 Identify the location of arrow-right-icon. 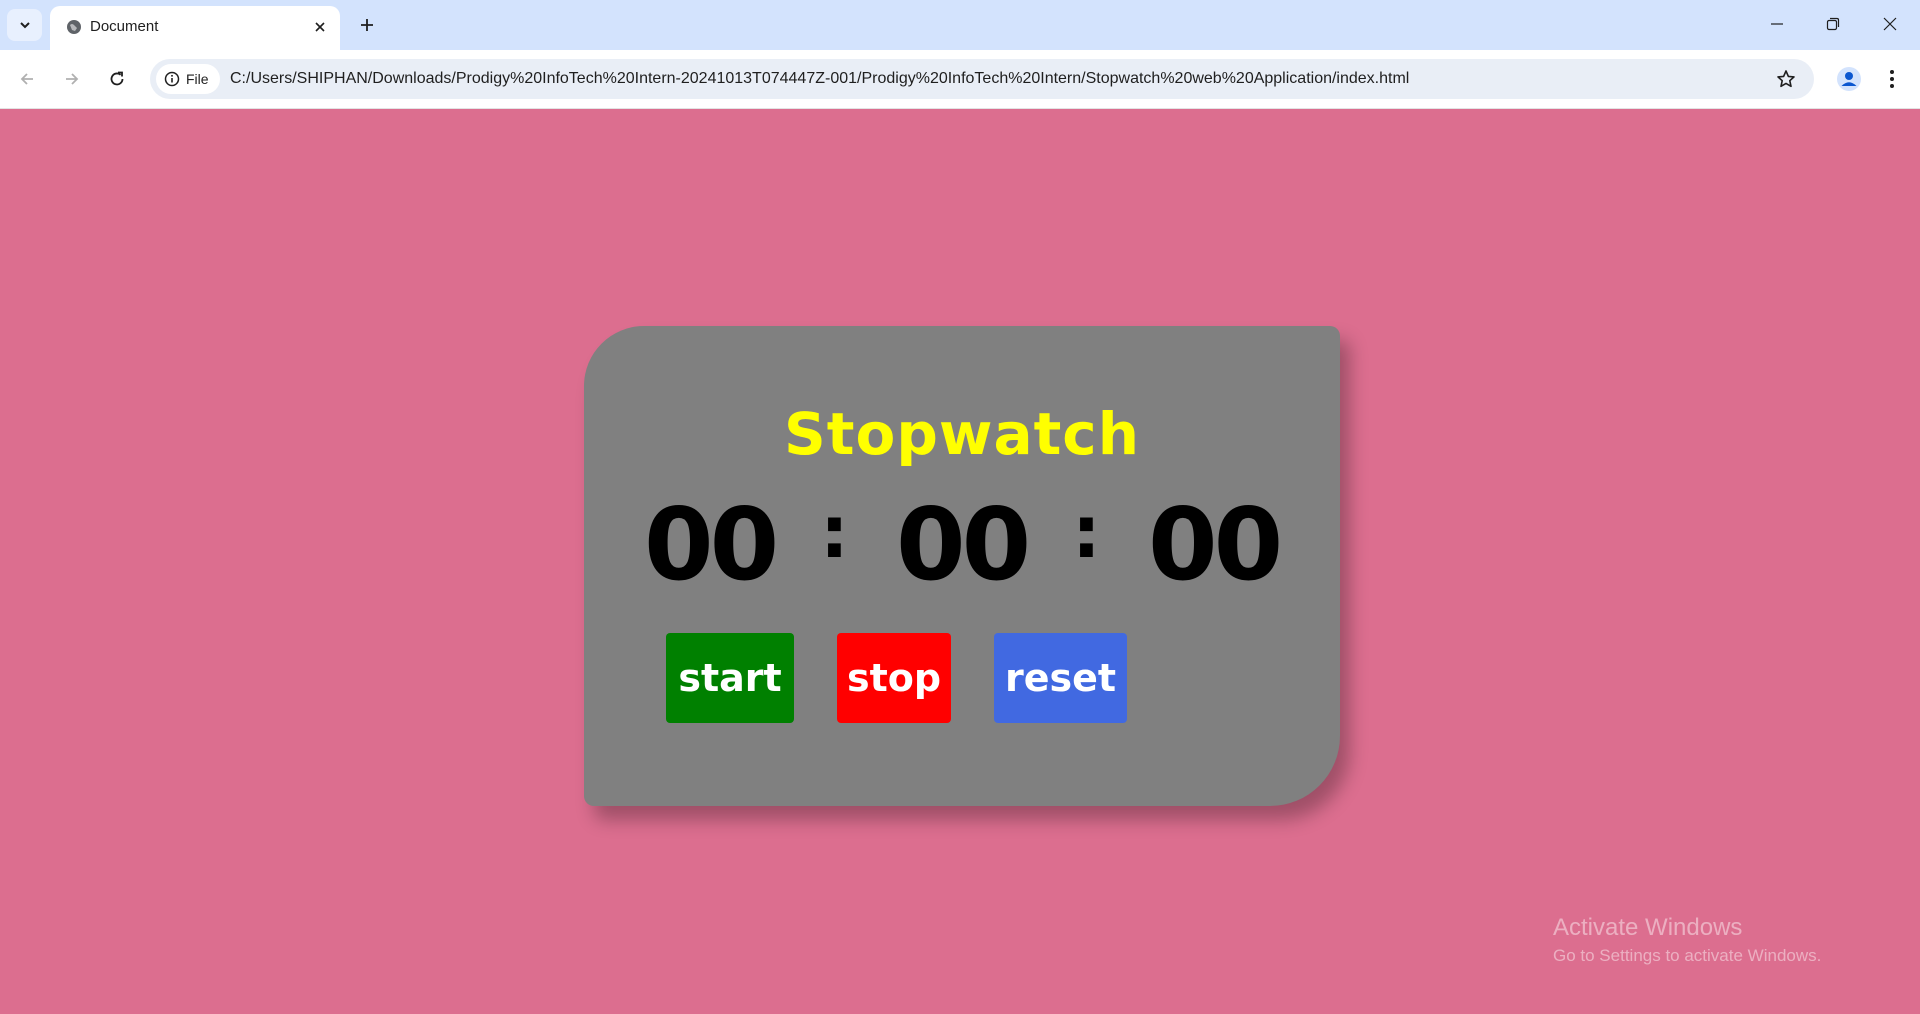
(72, 79).